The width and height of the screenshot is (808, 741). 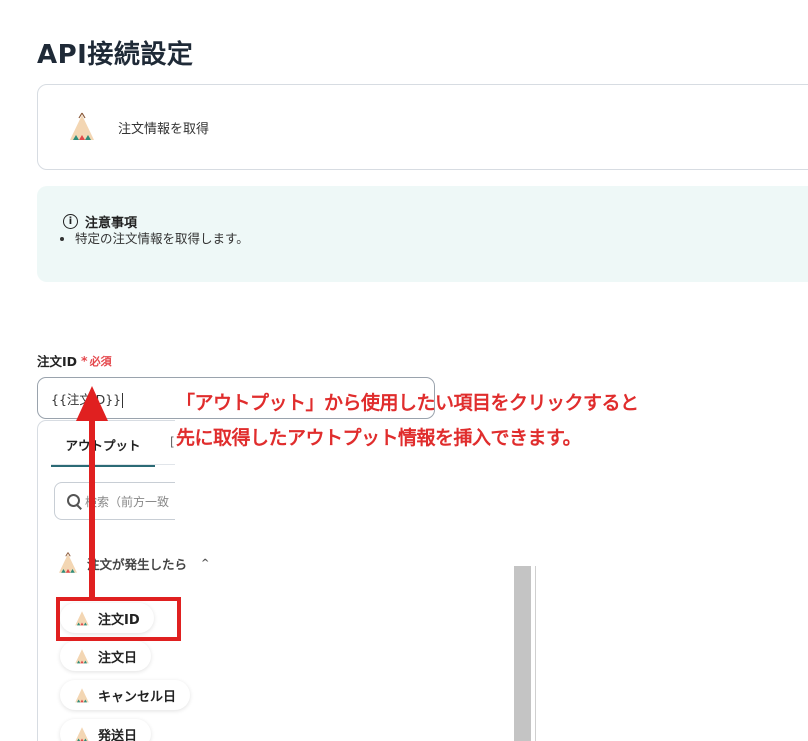 What do you see at coordinates (137, 564) in the screenshot?
I see `output-group-label: 注文が発生したら` at bounding box center [137, 564].